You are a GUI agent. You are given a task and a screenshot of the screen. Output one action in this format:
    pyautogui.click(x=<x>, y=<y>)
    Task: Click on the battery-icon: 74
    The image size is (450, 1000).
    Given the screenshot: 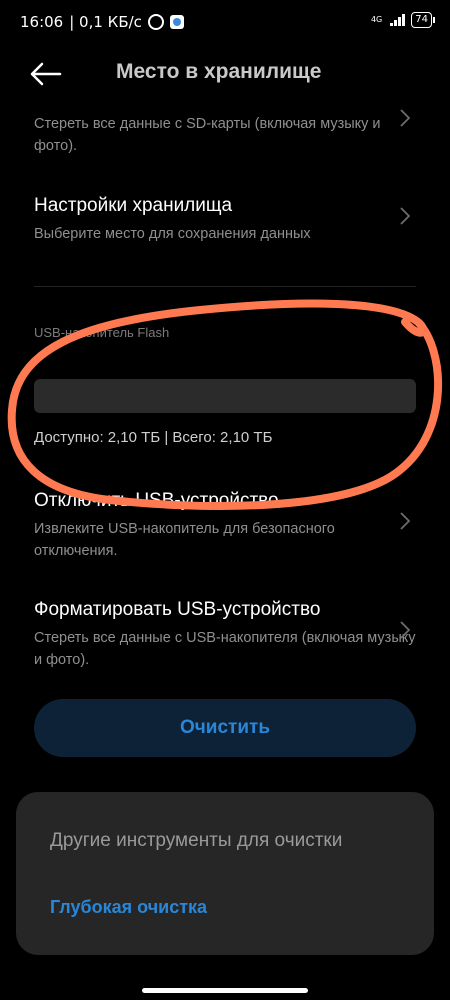 What is the action you would take?
    pyautogui.click(x=423, y=20)
    